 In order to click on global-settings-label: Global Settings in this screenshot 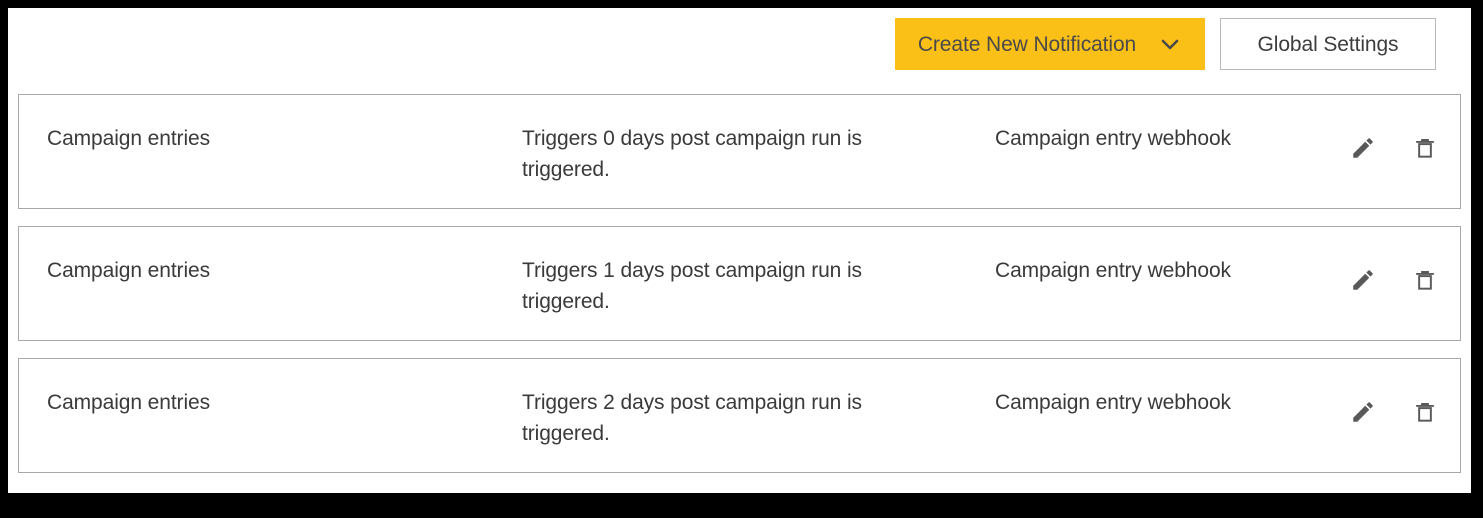, I will do `click(1328, 44)`.